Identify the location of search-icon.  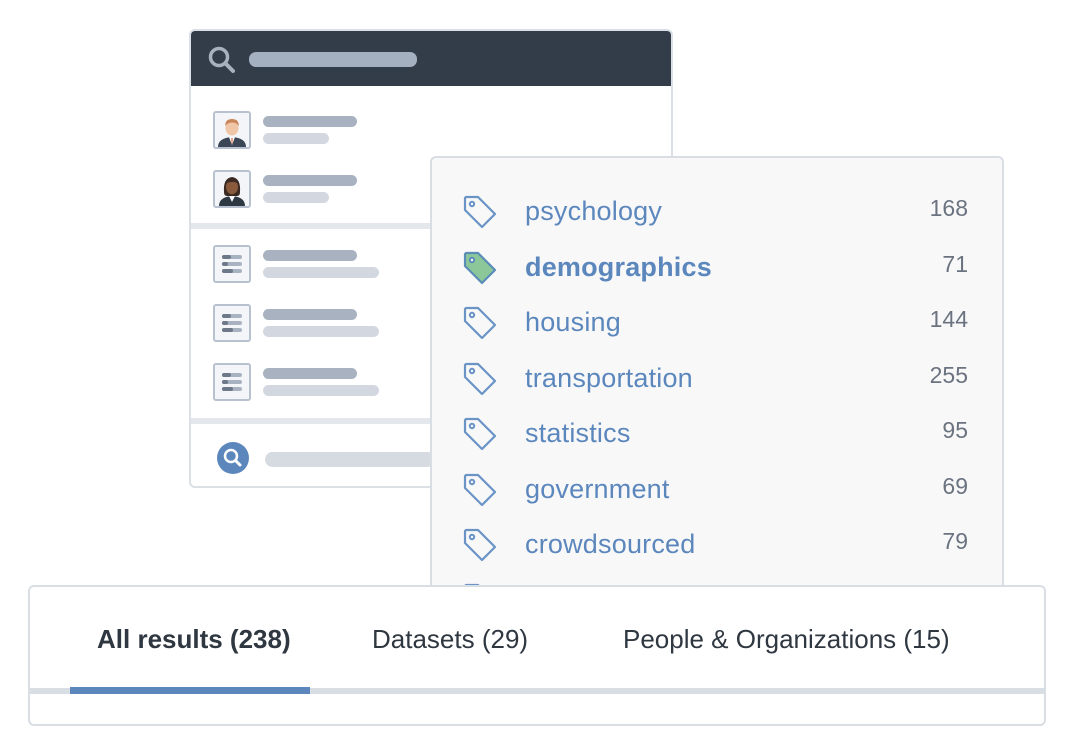
(222, 60).